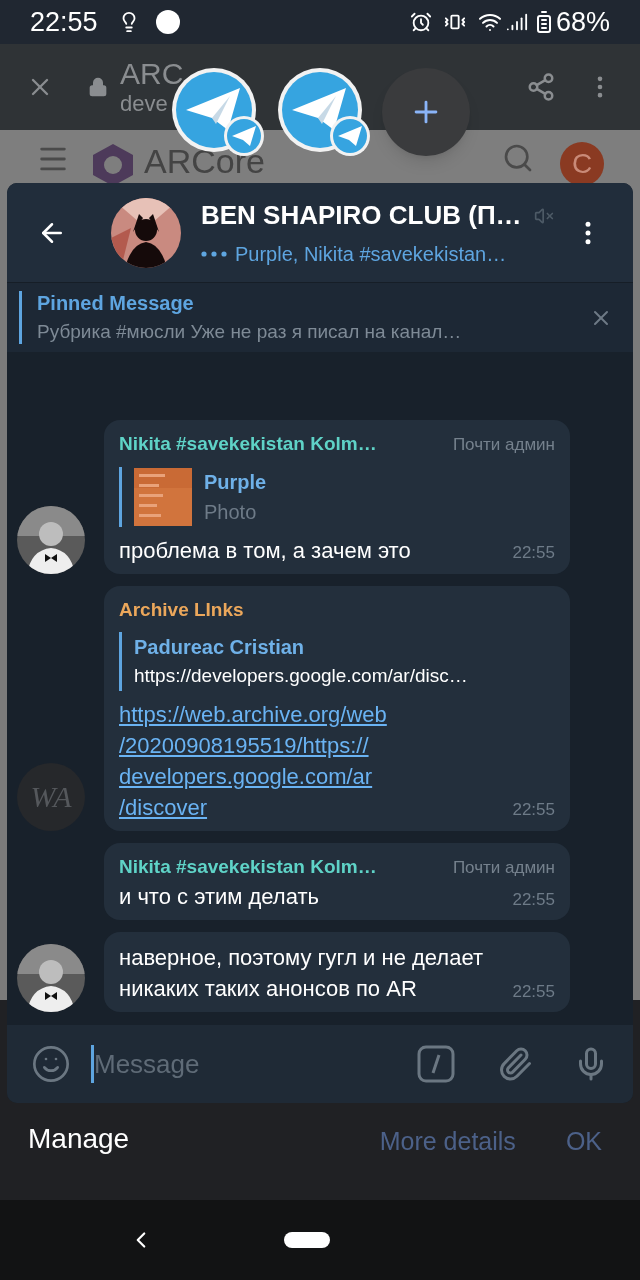 The height and width of the screenshot is (1280, 640). Describe the element at coordinates (265, 550) in the screenshot. I see `message-text: проблема в том, а зачем это` at that location.